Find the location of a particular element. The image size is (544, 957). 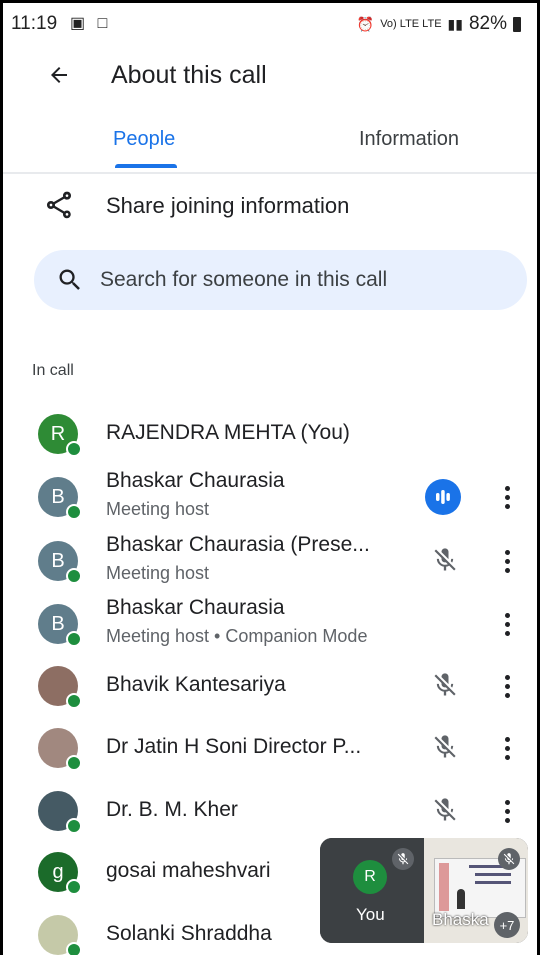

participant-row: Bhavik Kantesariya is located at coordinates (270, 686).